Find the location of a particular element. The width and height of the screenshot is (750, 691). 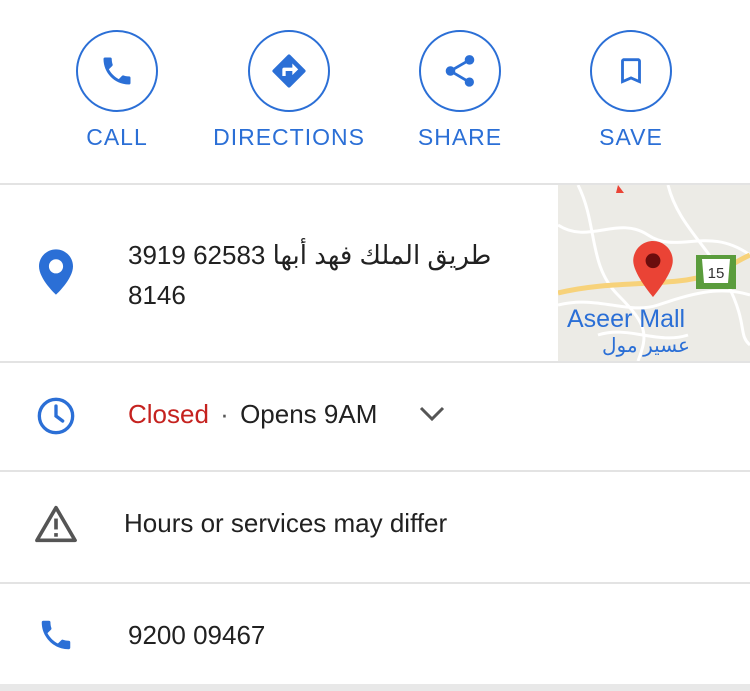

directions-circle is located at coordinates (289, 71).